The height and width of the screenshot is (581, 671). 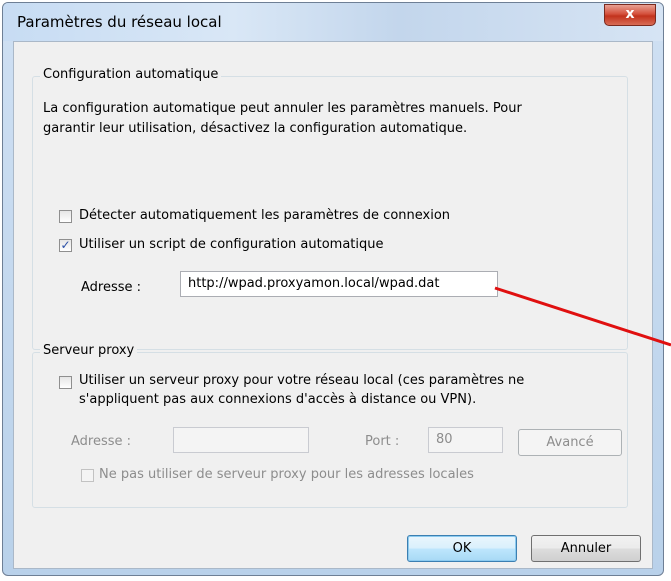 I want to click on script-address-input: http://wpad.proxyamon.local/wpad.dat, so click(x=339, y=284).